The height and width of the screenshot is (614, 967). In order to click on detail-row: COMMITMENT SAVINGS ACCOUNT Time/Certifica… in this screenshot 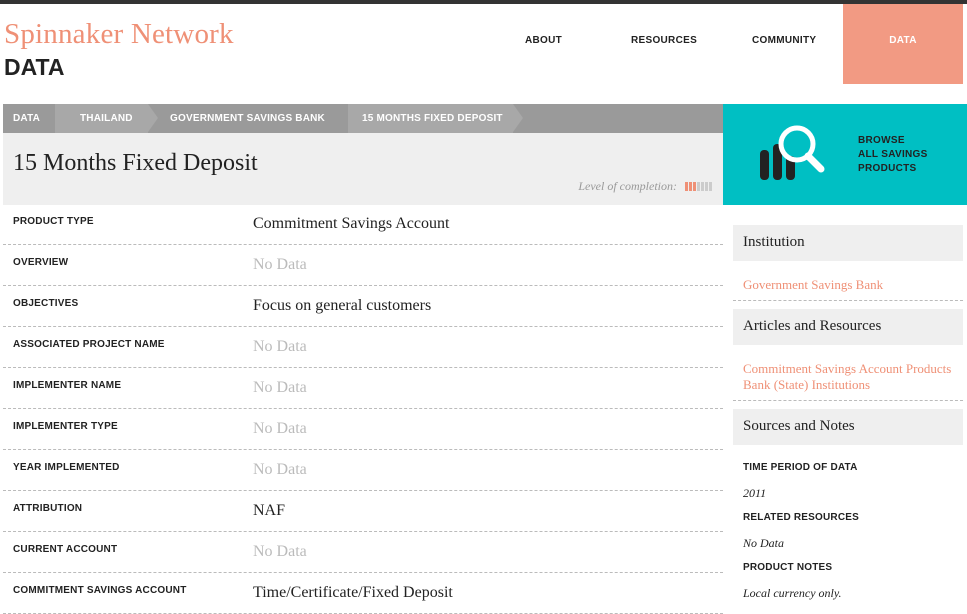, I will do `click(363, 593)`.